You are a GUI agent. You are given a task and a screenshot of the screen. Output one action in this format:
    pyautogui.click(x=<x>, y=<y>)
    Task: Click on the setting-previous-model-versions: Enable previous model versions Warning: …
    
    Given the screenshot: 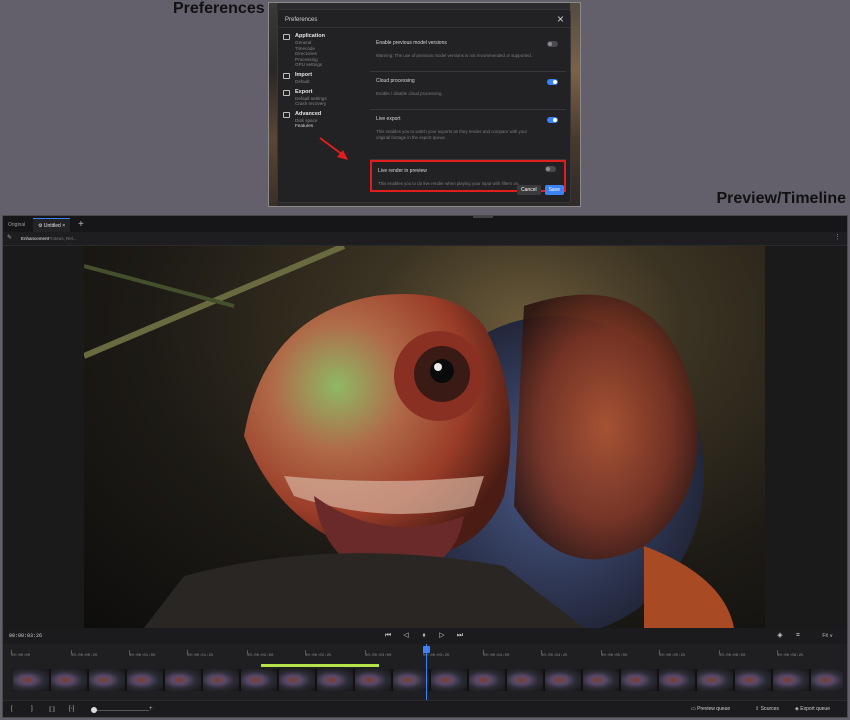 What is the action you would take?
    pyautogui.click(x=468, y=53)
    